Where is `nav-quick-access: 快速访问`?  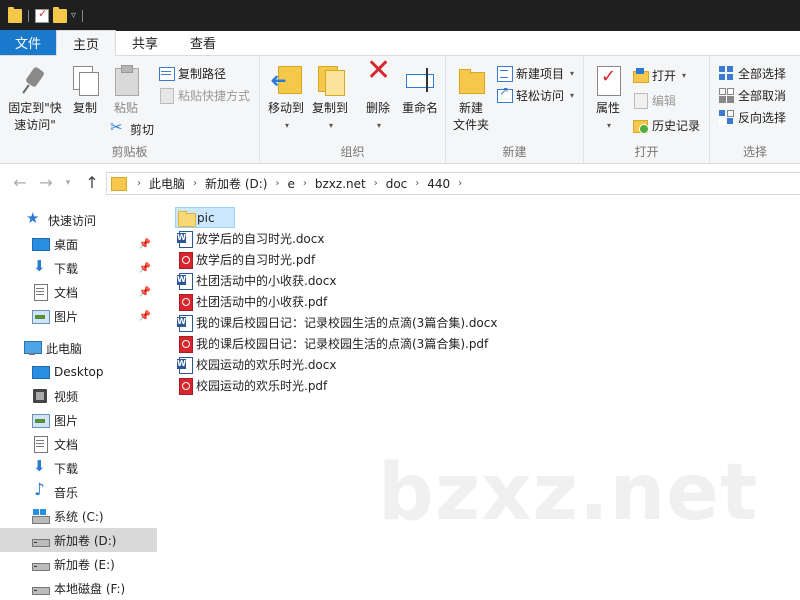
nav-quick-access: 快速访问 is located at coordinates (78, 220).